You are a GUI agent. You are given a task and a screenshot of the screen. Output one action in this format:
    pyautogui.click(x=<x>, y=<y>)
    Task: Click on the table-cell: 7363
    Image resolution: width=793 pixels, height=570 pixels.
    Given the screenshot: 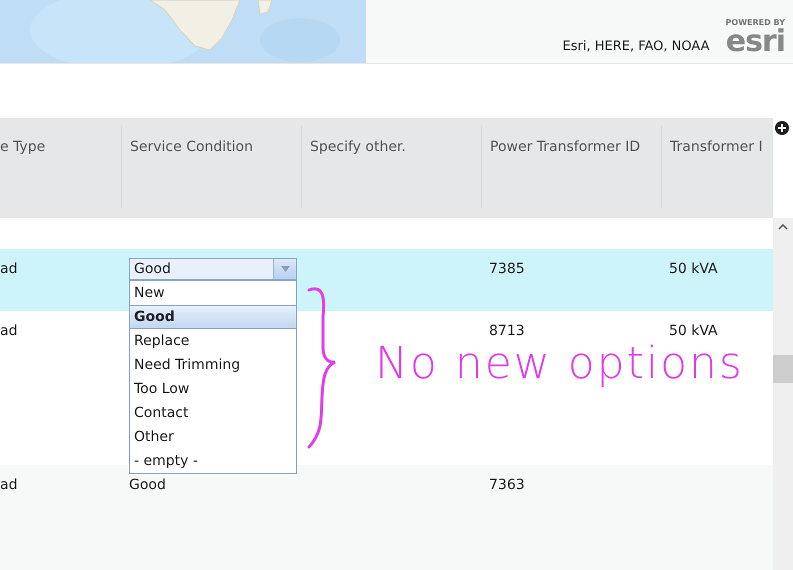 What is the action you would take?
    pyautogui.click(x=507, y=485)
    